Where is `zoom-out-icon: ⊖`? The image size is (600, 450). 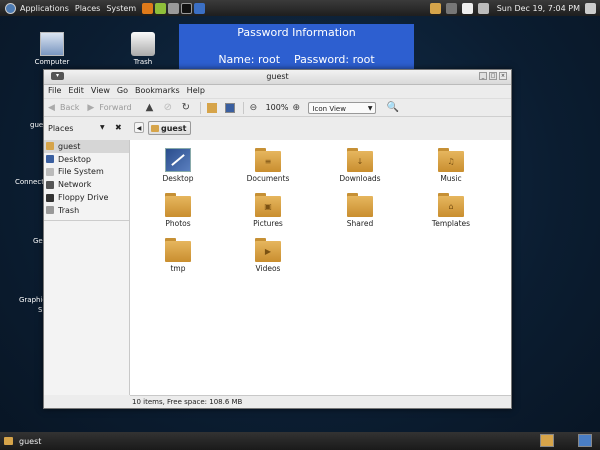
zoom-out-icon: ⊖ is located at coordinates (255, 108).